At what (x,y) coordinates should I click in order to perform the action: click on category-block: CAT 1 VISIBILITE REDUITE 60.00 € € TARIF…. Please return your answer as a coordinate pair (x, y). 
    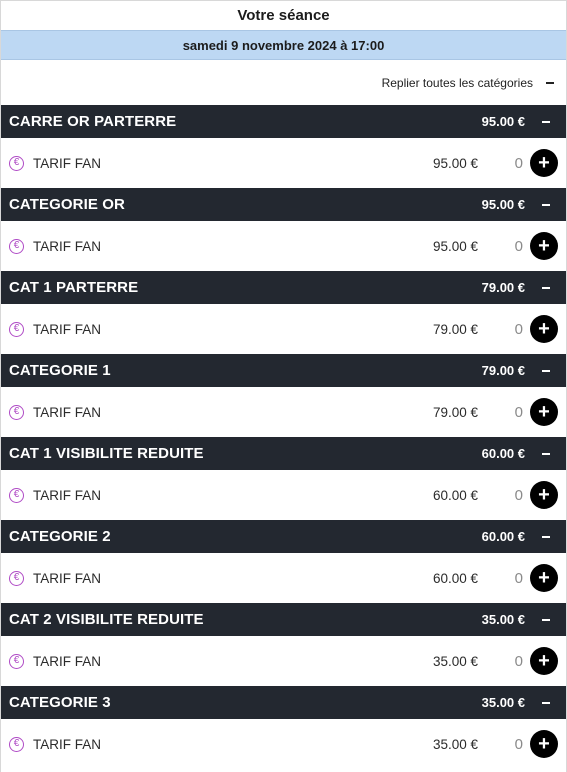
    Looking at the image, I should click on (283, 478).